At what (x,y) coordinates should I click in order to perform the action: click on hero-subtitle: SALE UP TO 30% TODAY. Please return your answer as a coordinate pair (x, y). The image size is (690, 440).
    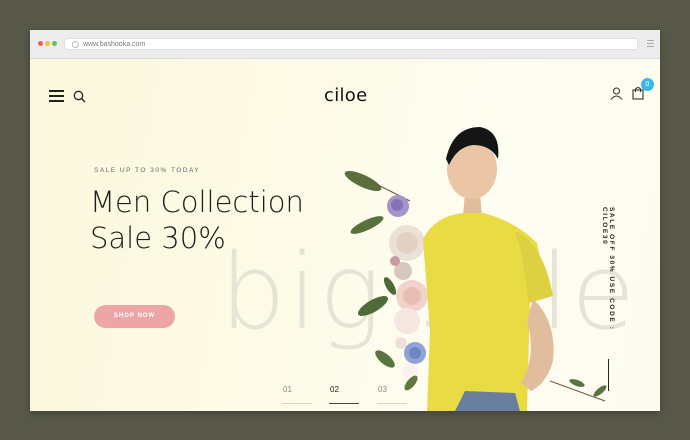
    Looking at the image, I should click on (147, 170).